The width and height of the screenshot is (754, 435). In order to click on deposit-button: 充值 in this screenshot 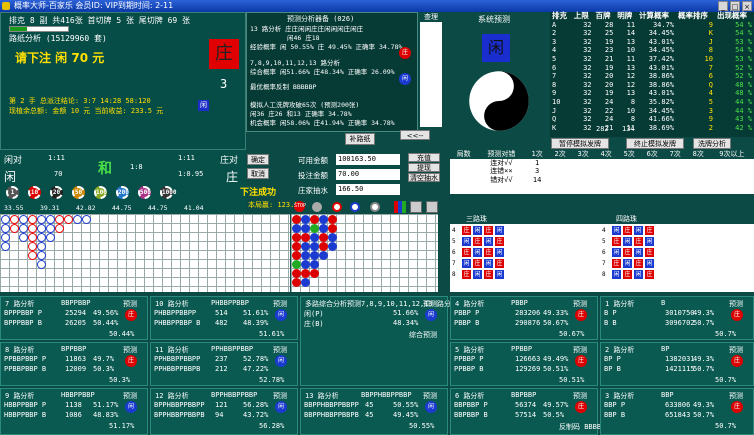, I will do `click(424, 157)`.